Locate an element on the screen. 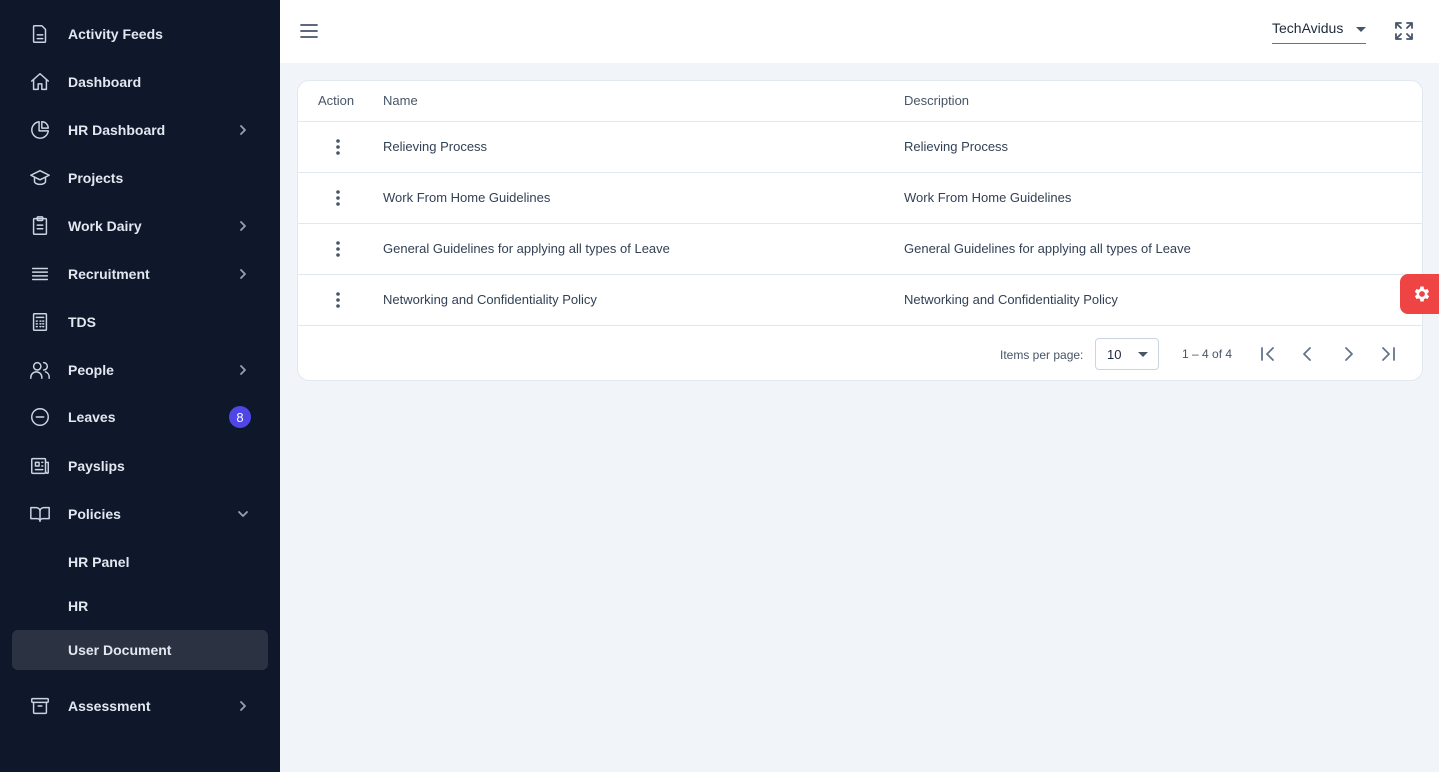 This screenshot has width=1439, height=772. previous-page-icon is located at coordinates (1308, 354).